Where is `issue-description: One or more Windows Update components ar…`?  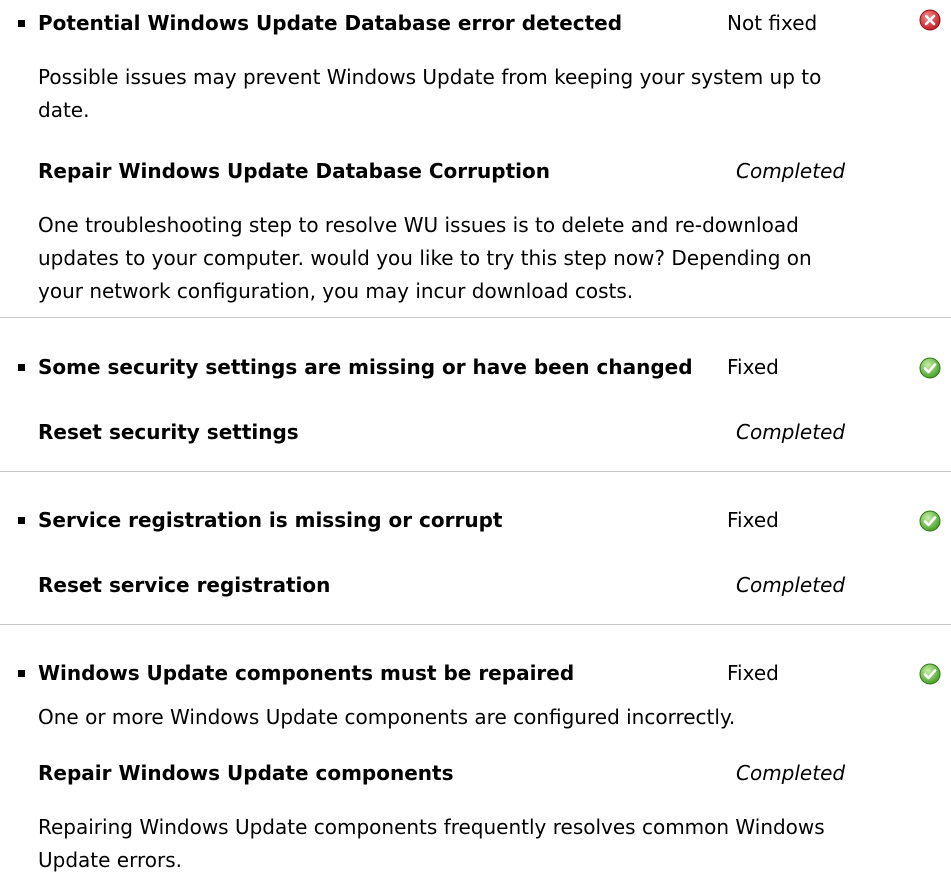 issue-description: One or more Windows Update components ar… is located at coordinates (387, 717).